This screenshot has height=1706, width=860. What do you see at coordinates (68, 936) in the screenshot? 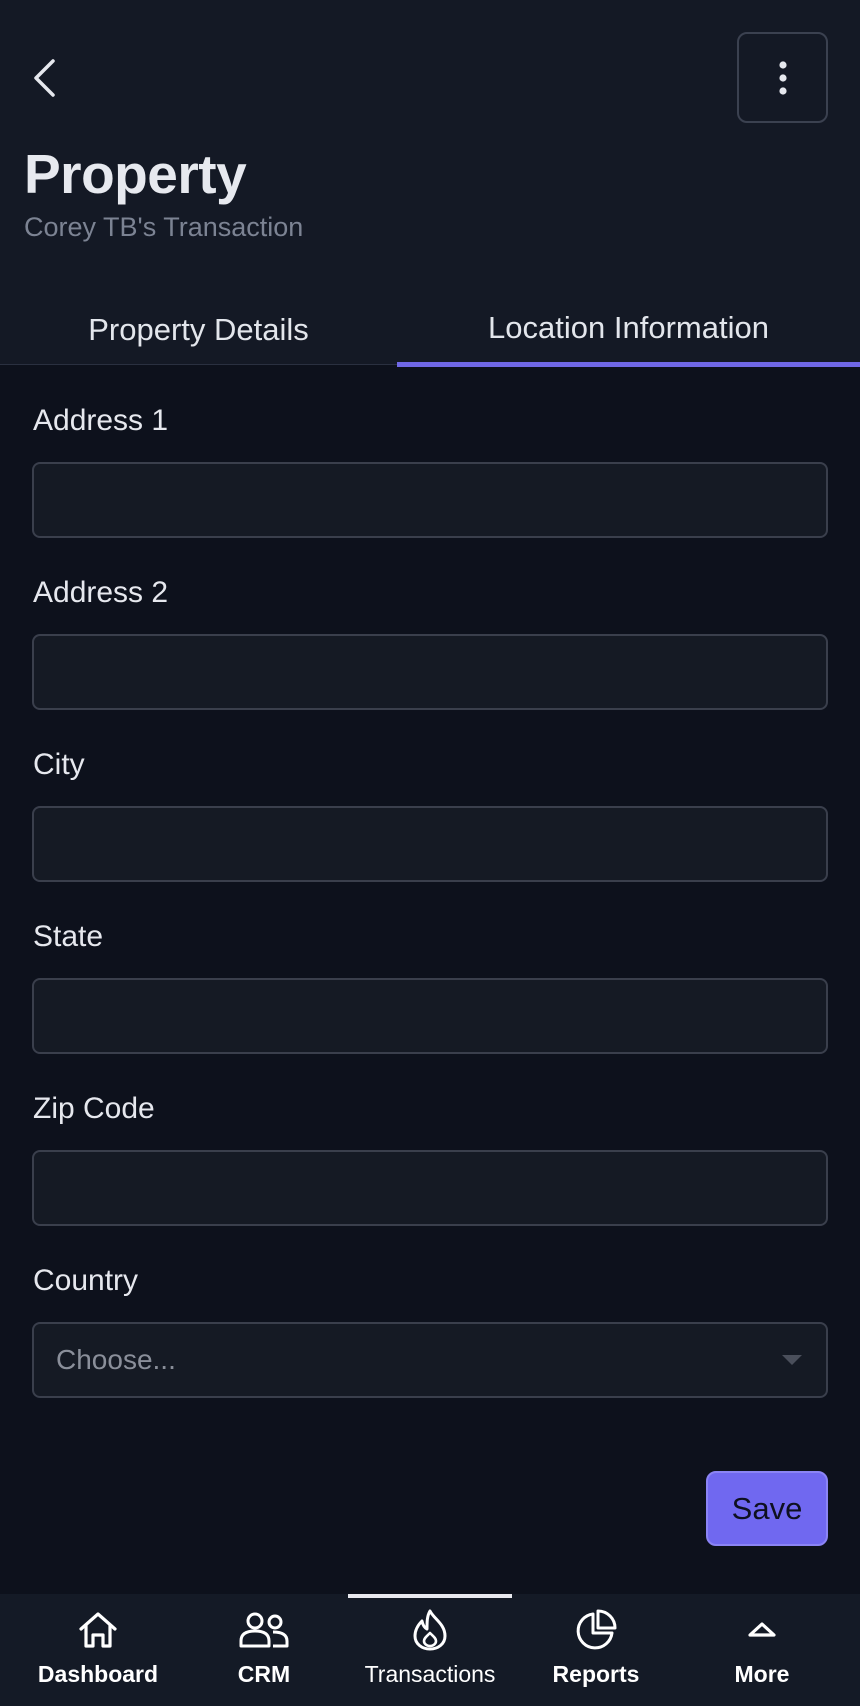
I see `state-label: State` at bounding box center [68, 936].